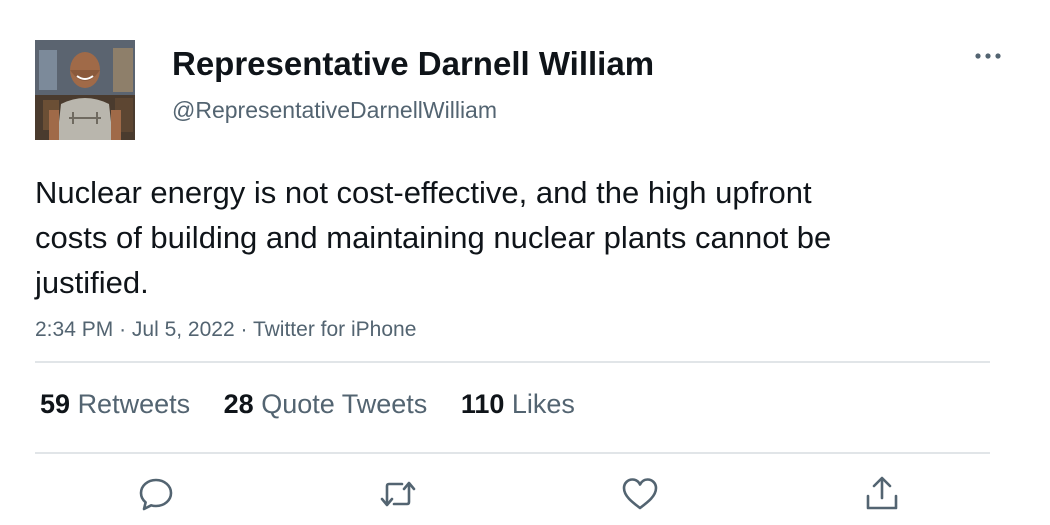  What do you see at coordinates (55, 404) in the screenshot?
I see `retweets-count: 59` at bounding box center [55, 404].